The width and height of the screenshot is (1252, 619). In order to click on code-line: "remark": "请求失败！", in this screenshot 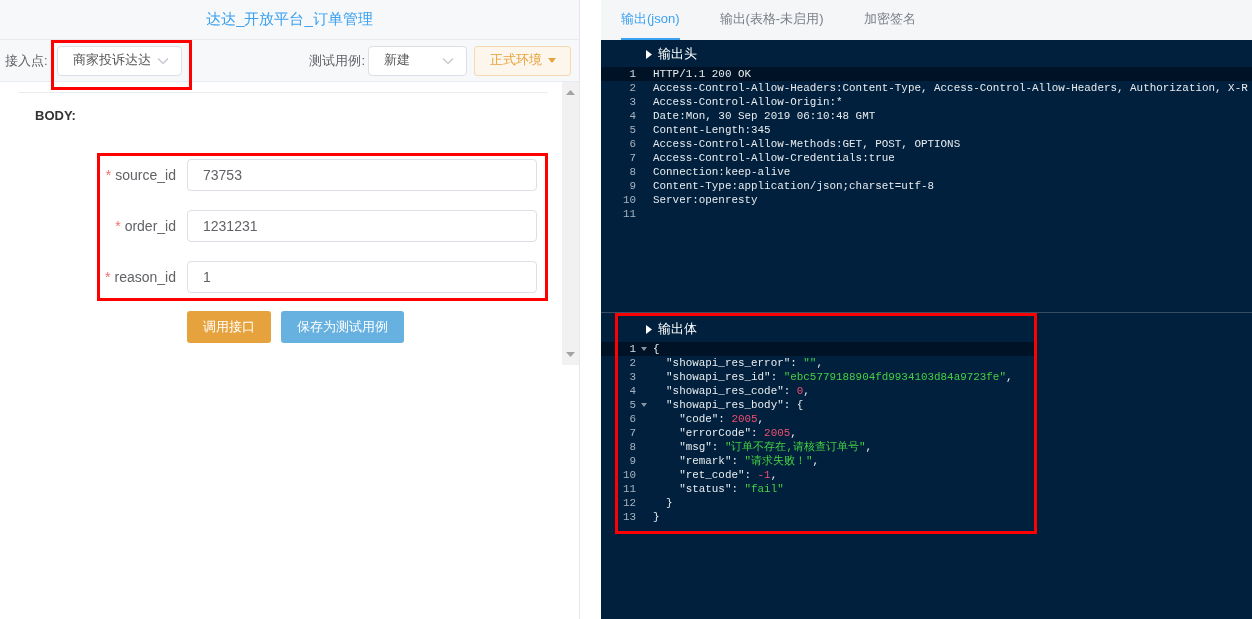, I will do `click(749, 461)`.